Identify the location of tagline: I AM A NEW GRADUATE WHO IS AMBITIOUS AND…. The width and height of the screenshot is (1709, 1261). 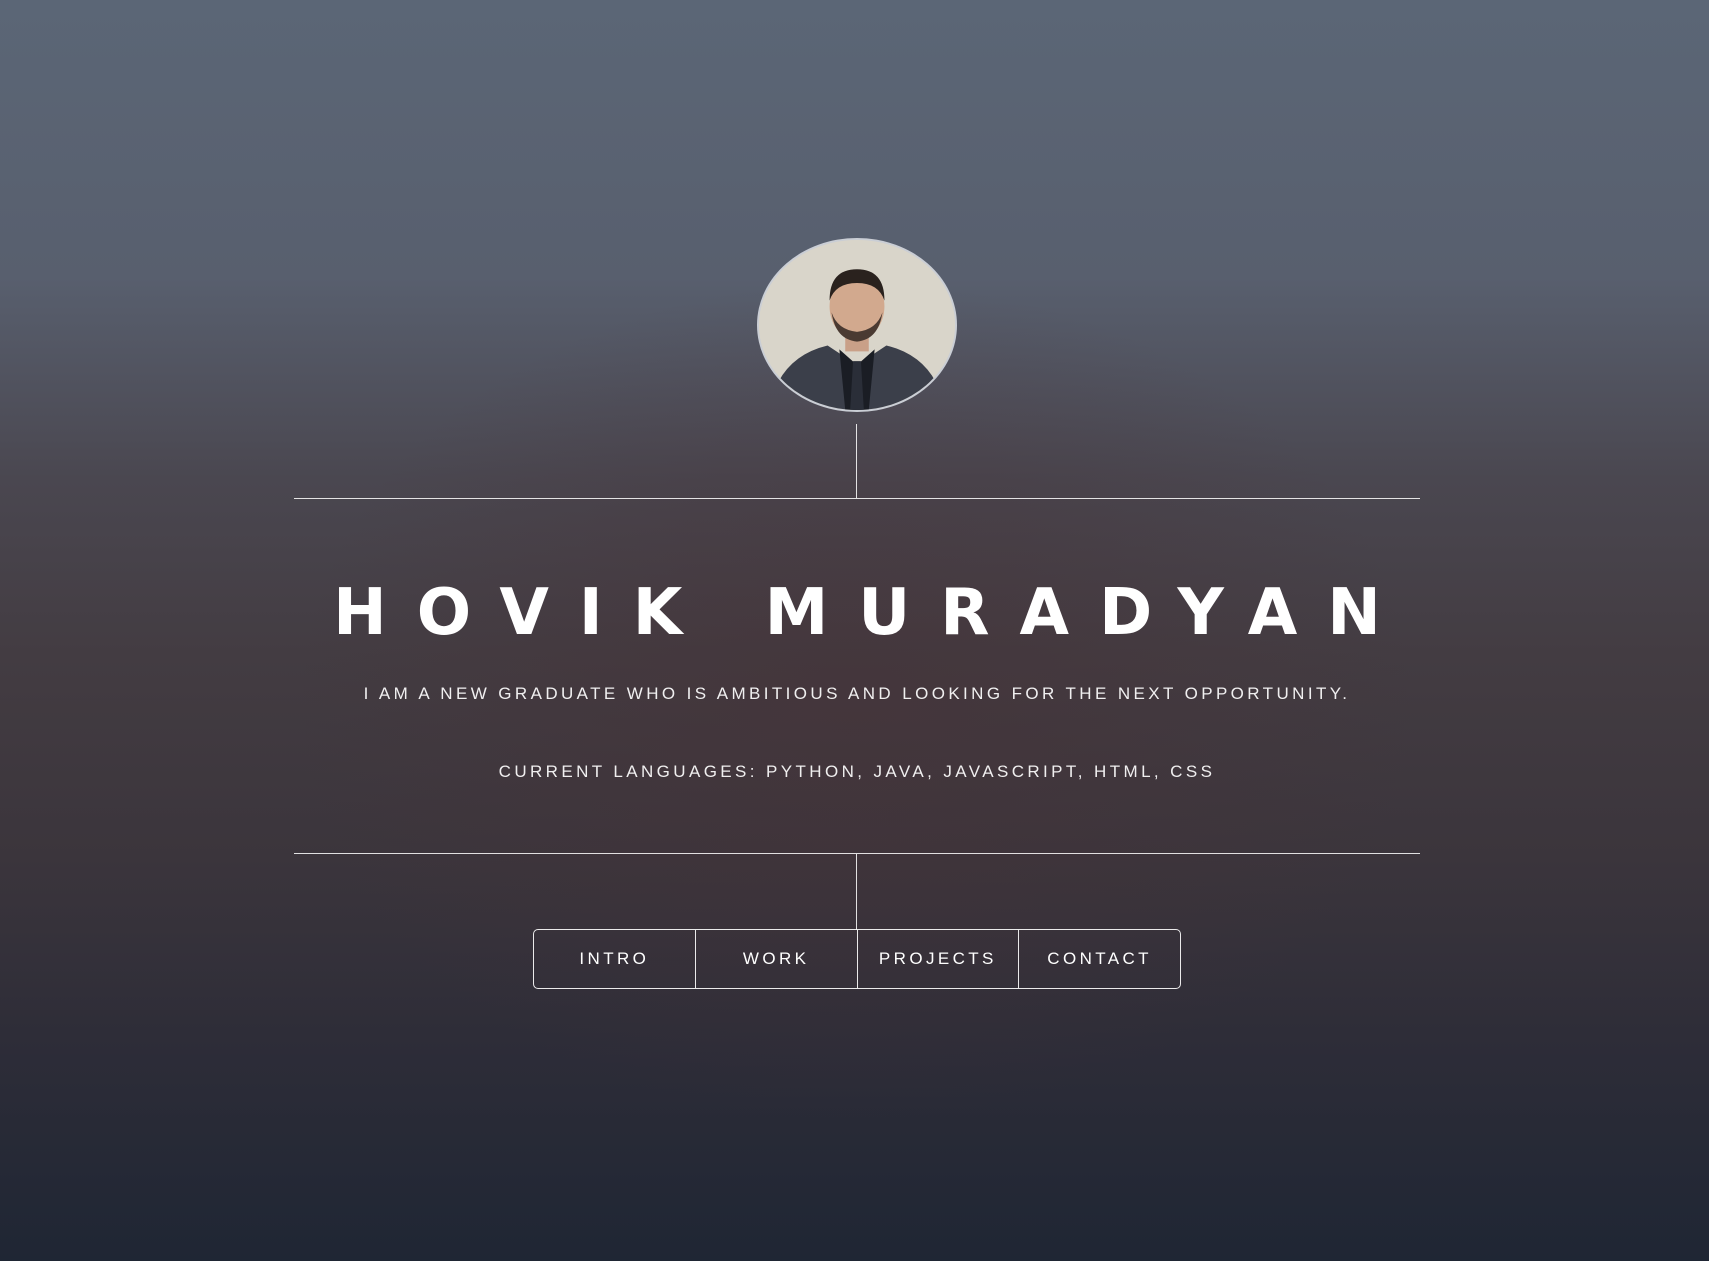
(857, 693).